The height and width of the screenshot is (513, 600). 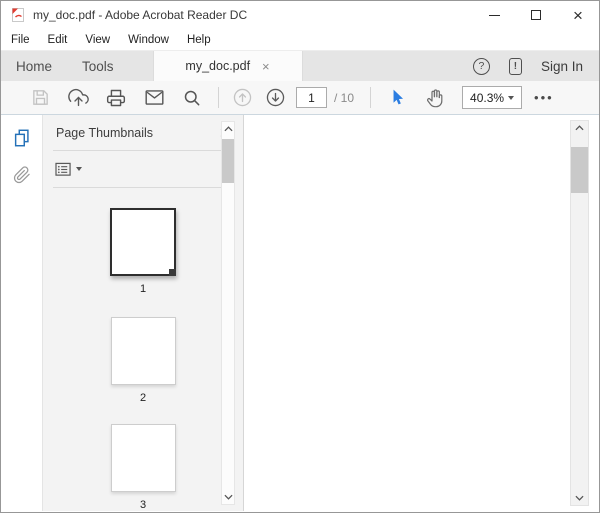 I want to click on previous-page-icon, so click(x=242, y=97).